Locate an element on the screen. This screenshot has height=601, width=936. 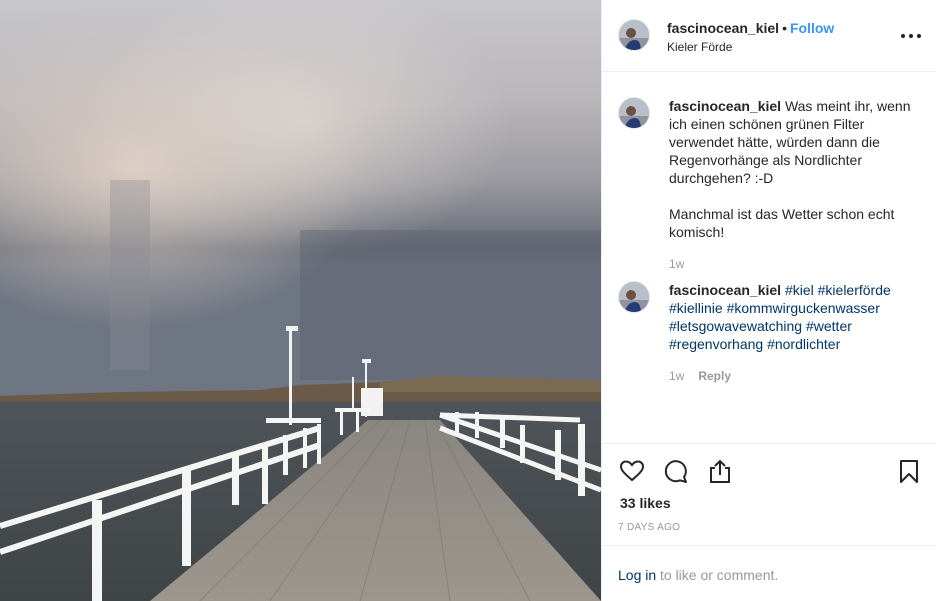
bookmark-icon is located at coordinates (909, 471).